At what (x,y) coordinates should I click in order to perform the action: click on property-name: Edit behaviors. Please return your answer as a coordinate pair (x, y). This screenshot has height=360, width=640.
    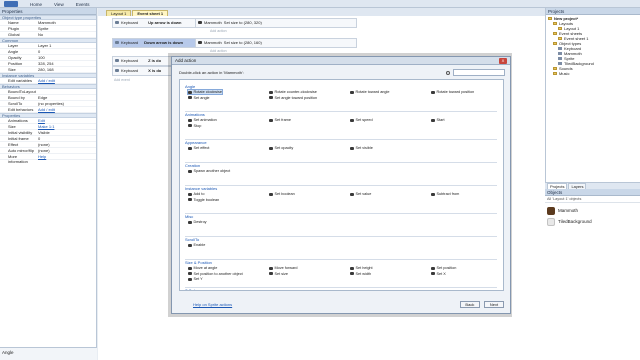
    Looking at the image, I should click on (21, 109).